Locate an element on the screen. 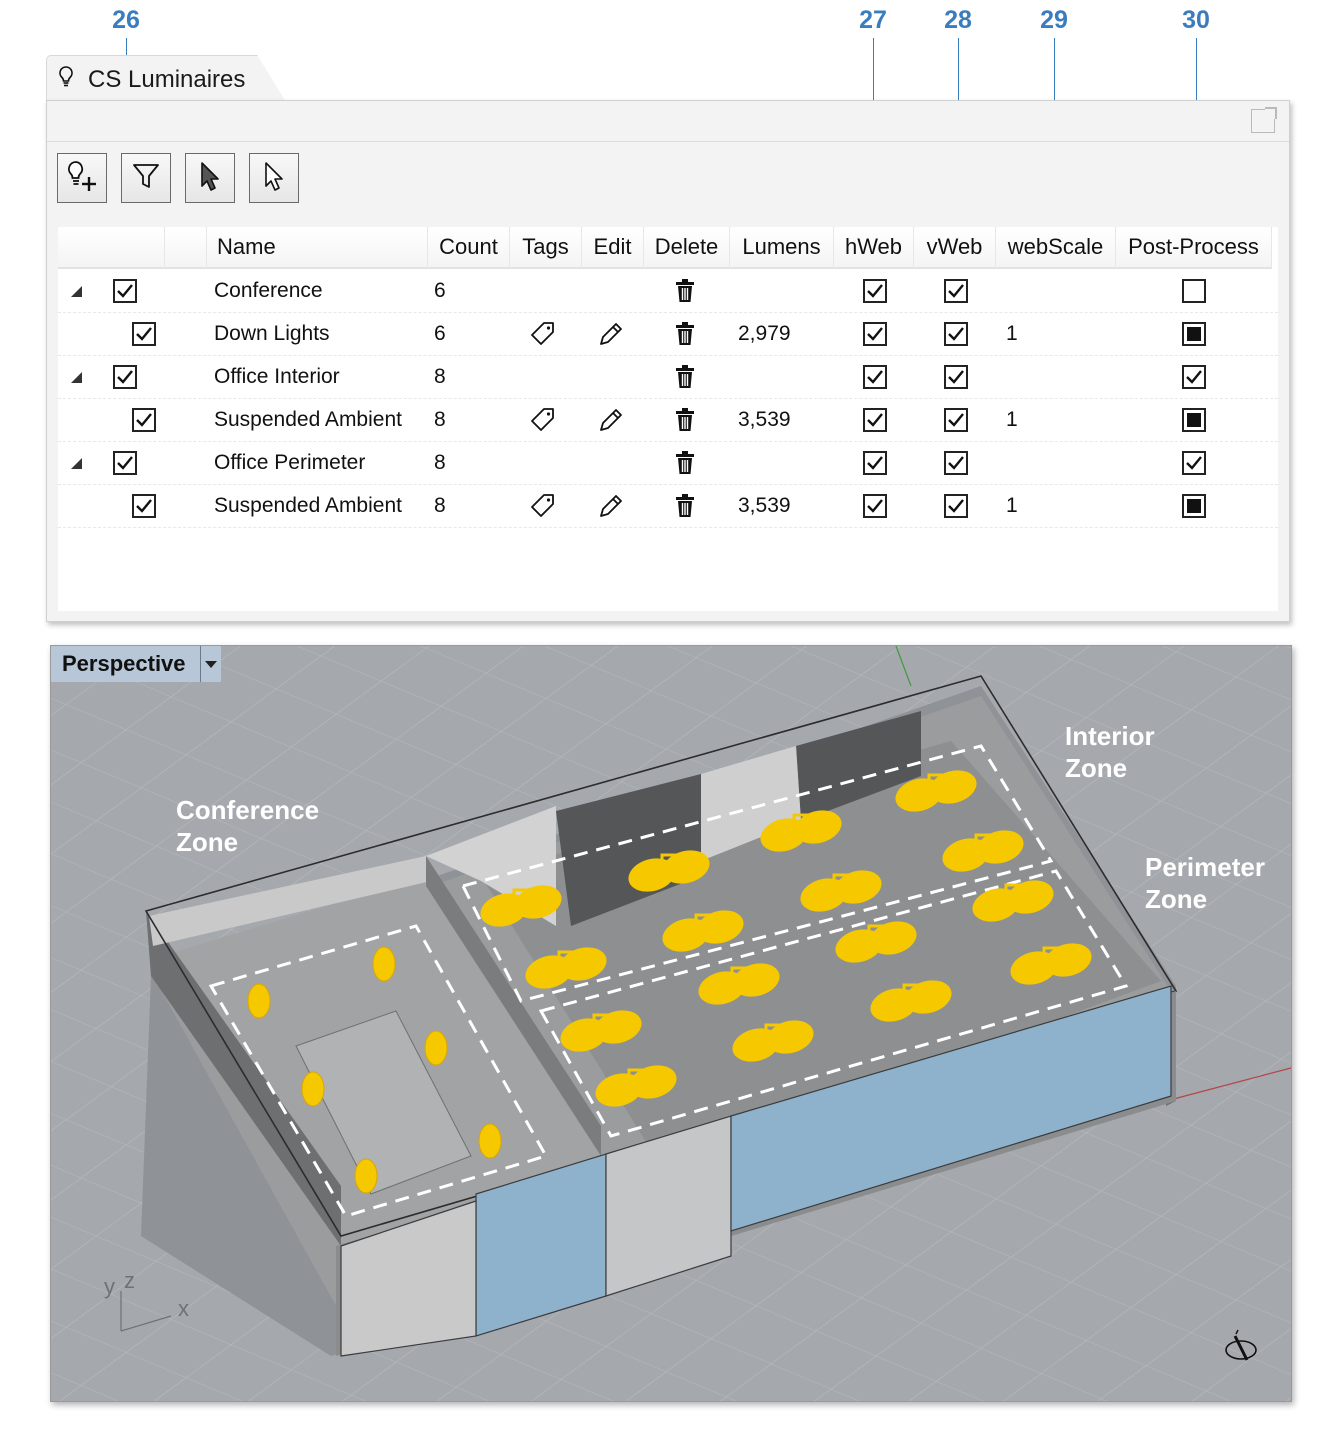  header-tags: Tags is located at coordinates (546, 248).